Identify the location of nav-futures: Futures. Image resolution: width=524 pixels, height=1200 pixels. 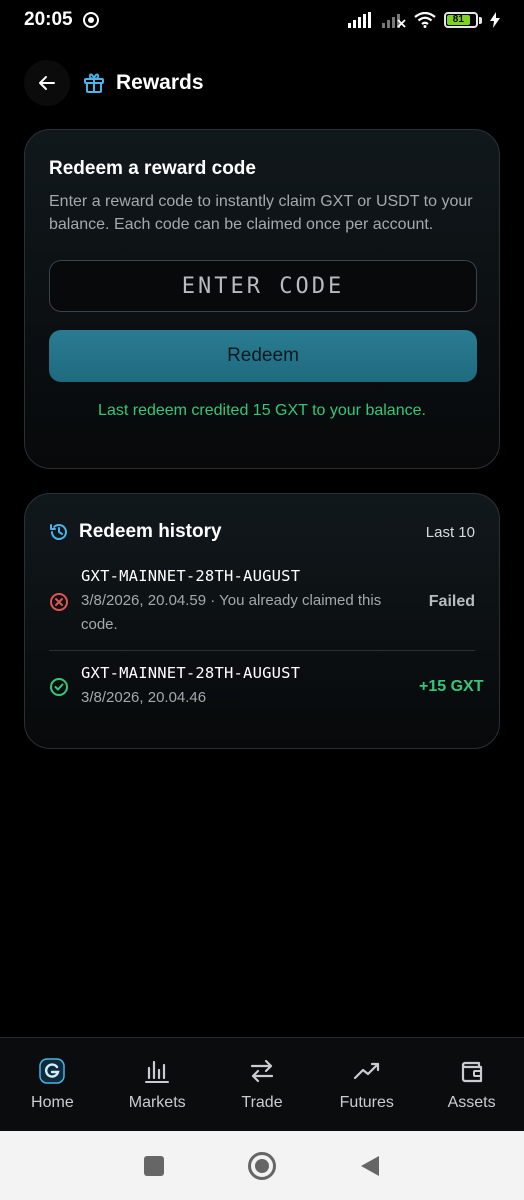
(366, 1084).